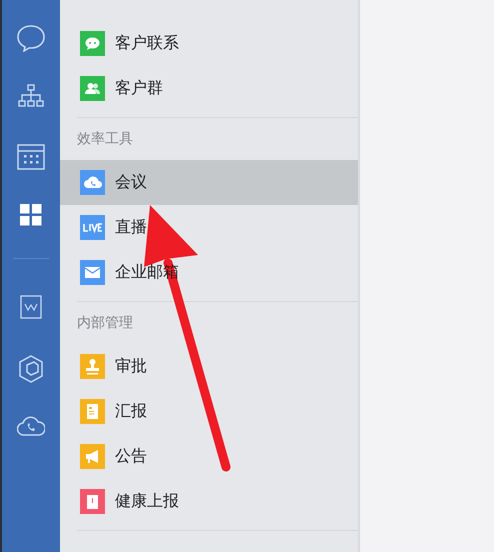 The image size is (494, 552). I want to click on megaphone-icon, so click(92, 456).